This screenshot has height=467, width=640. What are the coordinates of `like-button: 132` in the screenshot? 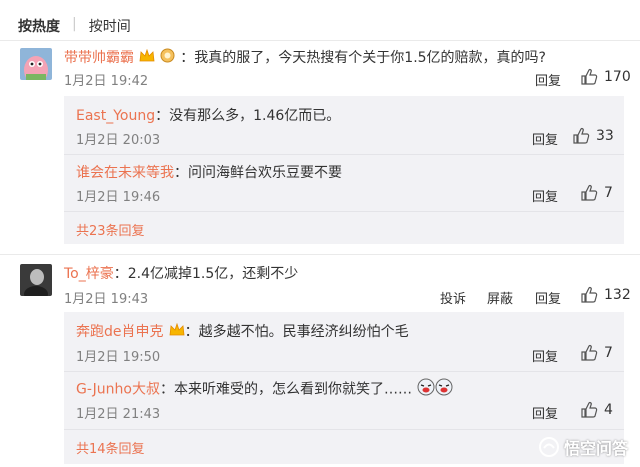 It's located at (605, 295).